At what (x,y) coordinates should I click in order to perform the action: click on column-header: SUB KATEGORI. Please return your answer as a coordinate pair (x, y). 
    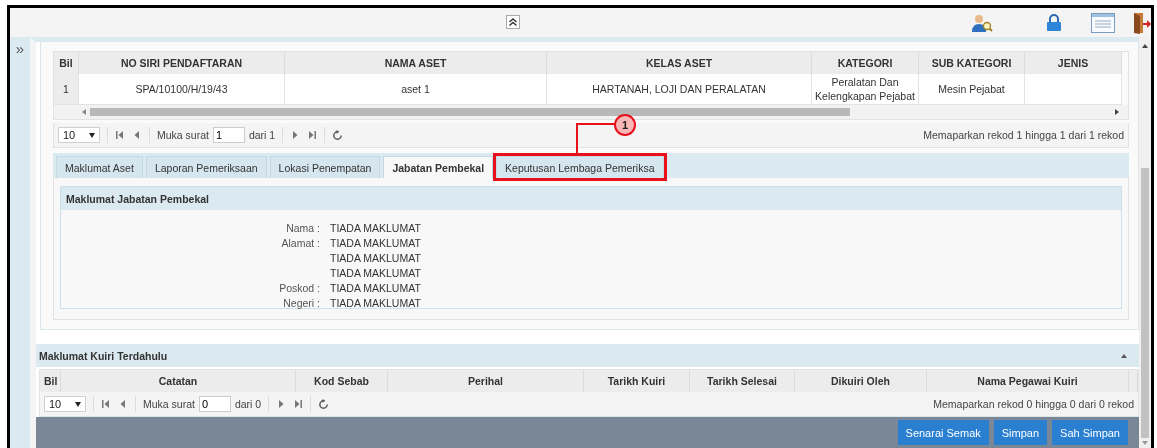
    Looking at the image, I should click on (972, 63).